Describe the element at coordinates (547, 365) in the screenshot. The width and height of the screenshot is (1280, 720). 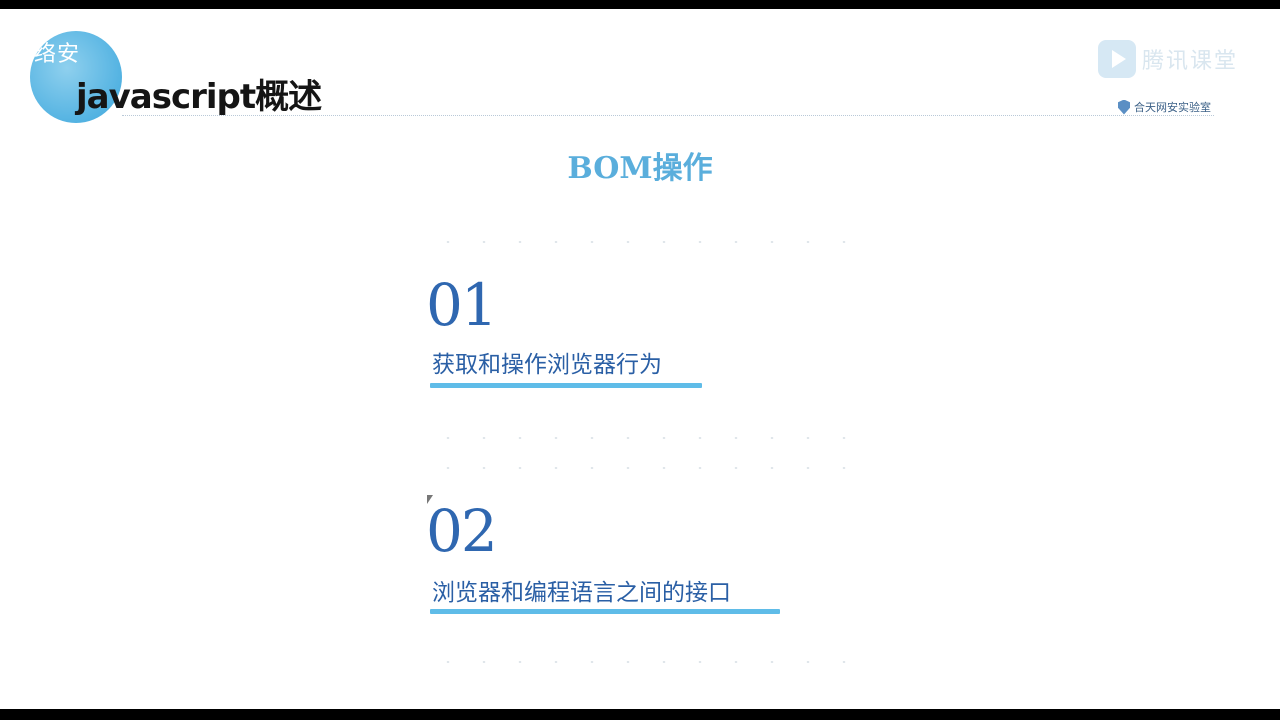
I see `item-text-1: 获取和操作浏览器行为` at that location.